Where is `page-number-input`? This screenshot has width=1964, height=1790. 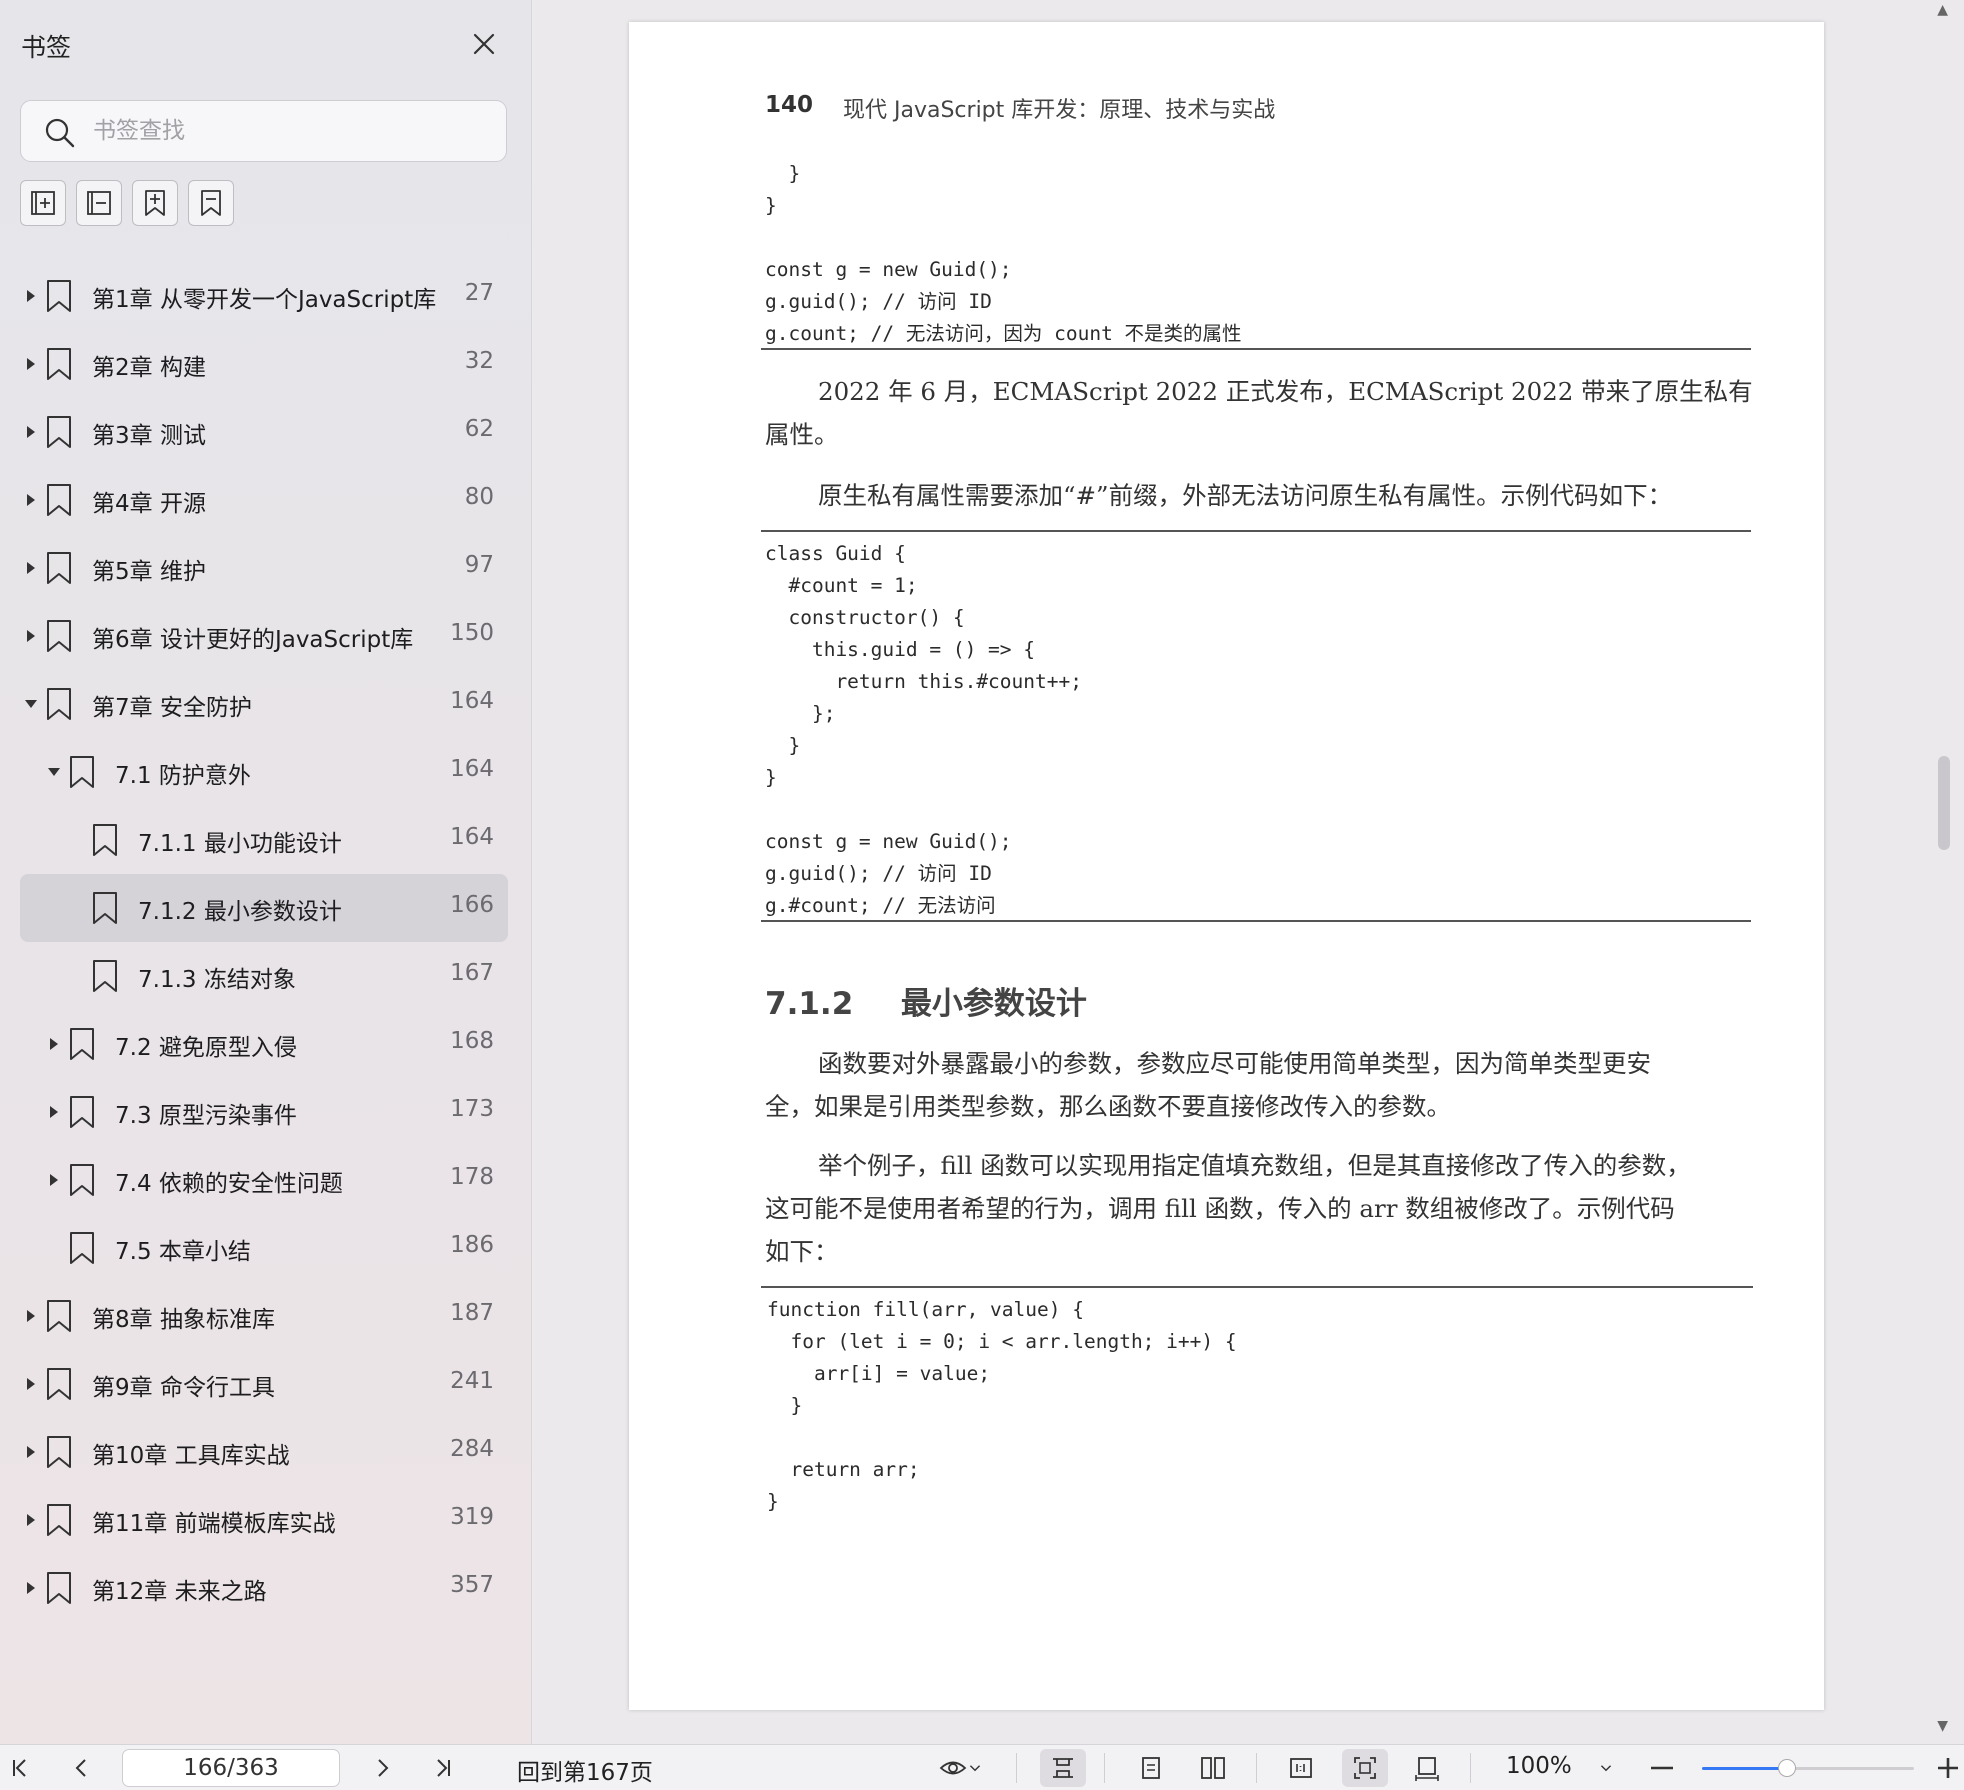 page-number-input is located at coordinates (231, 1768).